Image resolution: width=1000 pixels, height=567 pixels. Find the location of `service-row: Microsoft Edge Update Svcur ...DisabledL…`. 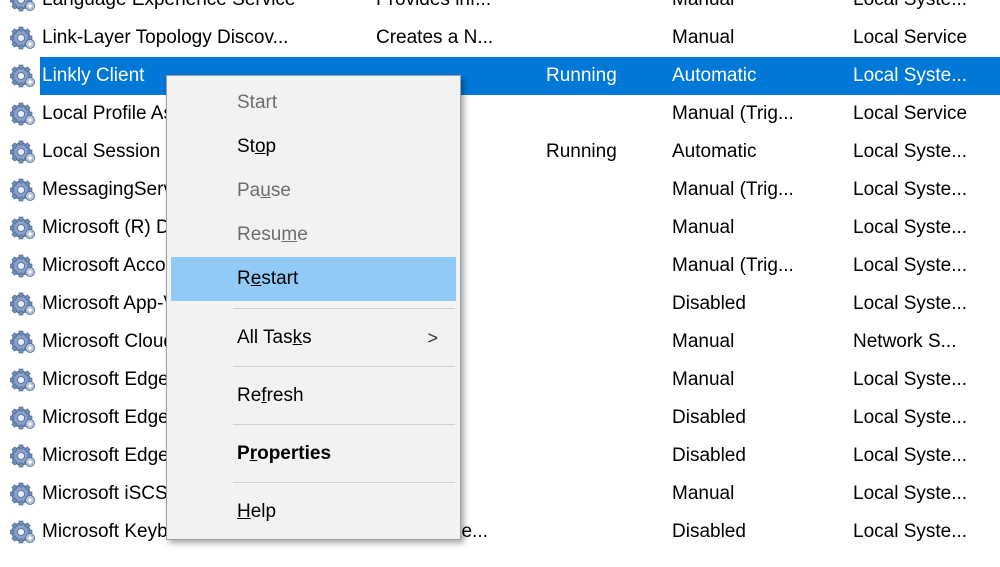

service-row: Microsoft Edge Update Svcur ...DisabledL… is located at coordinates (500, 456).